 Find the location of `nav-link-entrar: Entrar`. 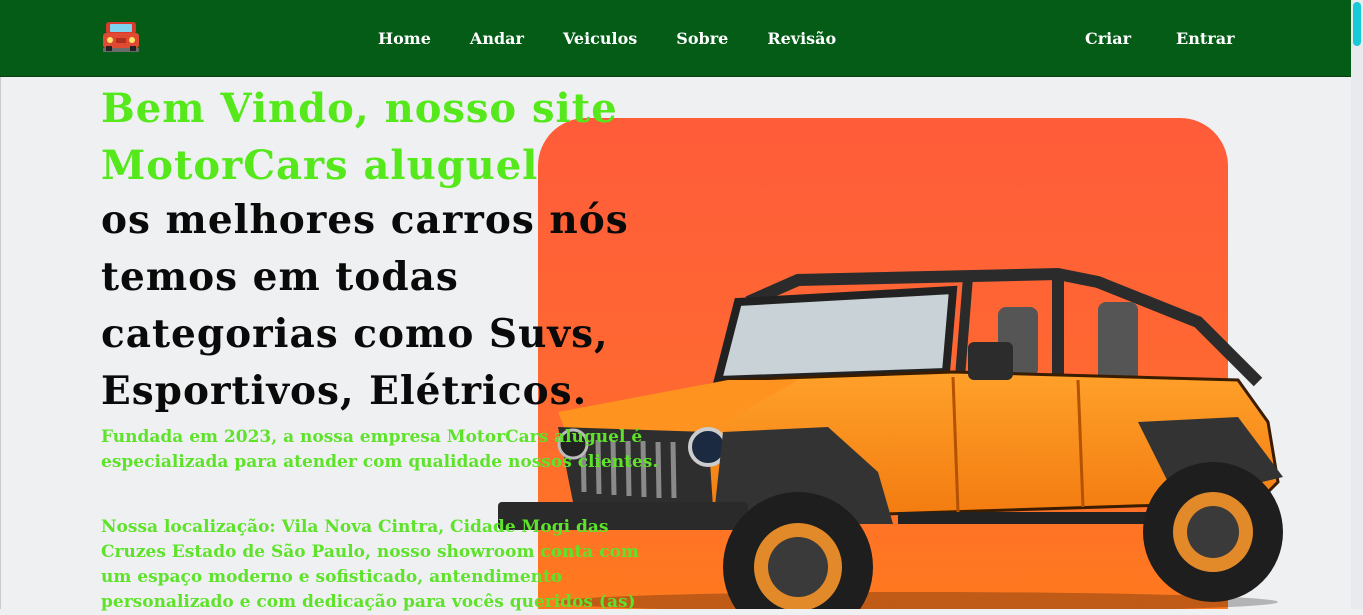

nav-link-entrar: Entrar is located at coordinates (1205, 38).